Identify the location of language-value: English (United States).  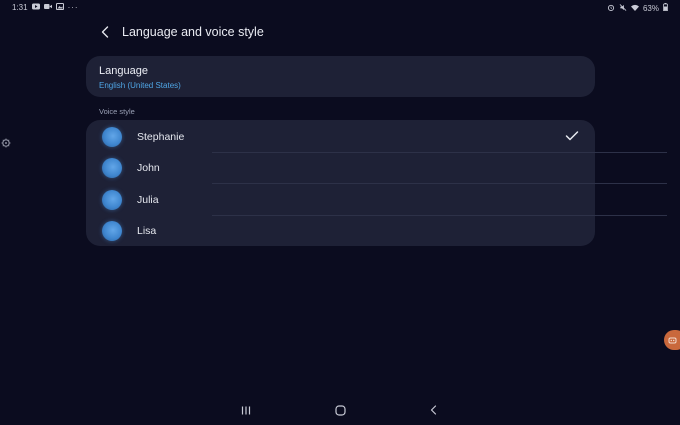
(140, 85).